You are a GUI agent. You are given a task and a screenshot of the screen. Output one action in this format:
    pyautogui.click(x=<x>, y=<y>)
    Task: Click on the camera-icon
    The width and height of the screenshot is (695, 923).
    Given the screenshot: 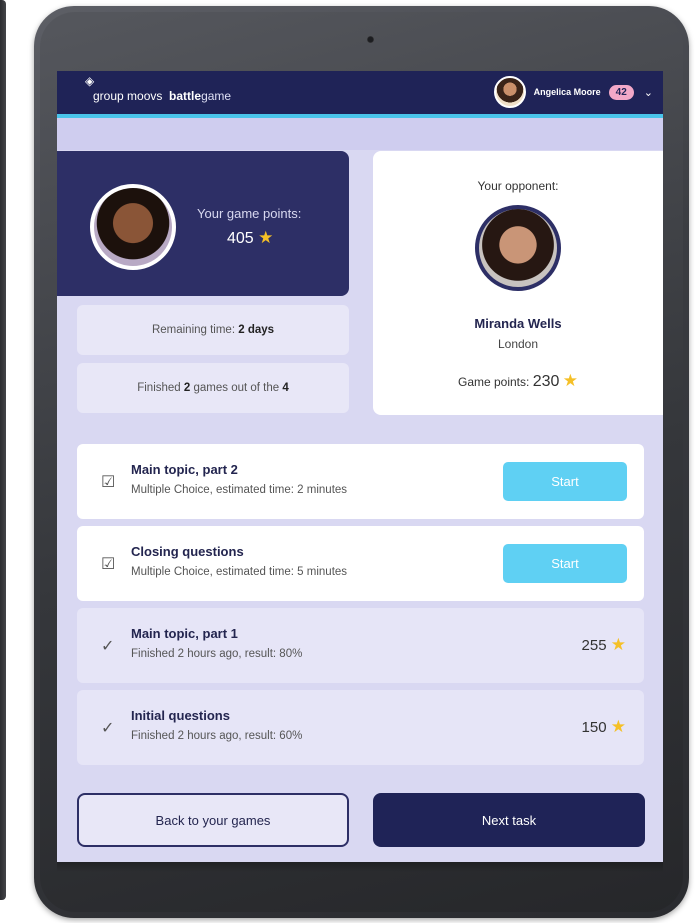 What is the action you would take?
    pyautogui.click(x=370, y=39)
    